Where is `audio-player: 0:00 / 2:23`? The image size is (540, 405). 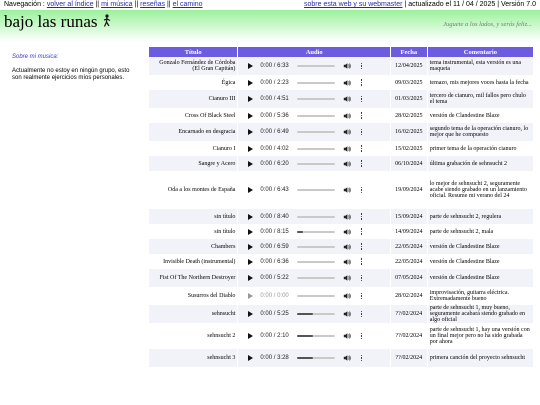
audio-player: 0:00 / 2:23 is located at coordinates (314, 82).